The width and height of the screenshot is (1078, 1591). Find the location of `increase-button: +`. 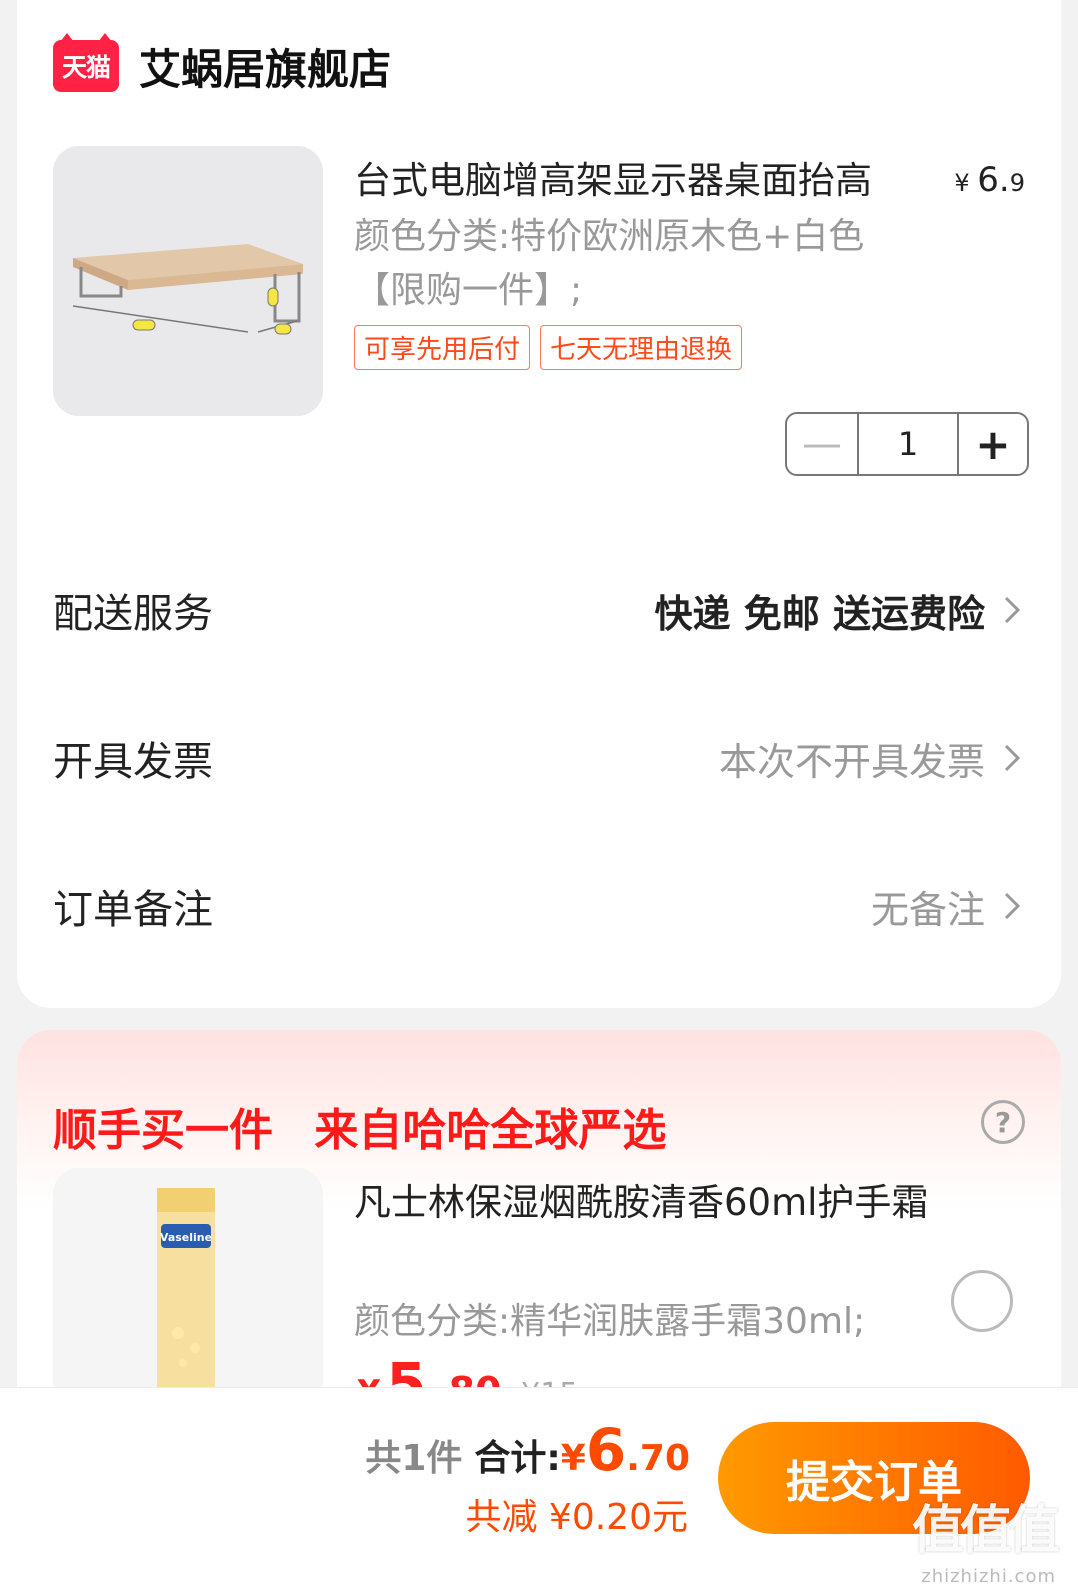

increase-button: + is located at coordinates (993, 444).